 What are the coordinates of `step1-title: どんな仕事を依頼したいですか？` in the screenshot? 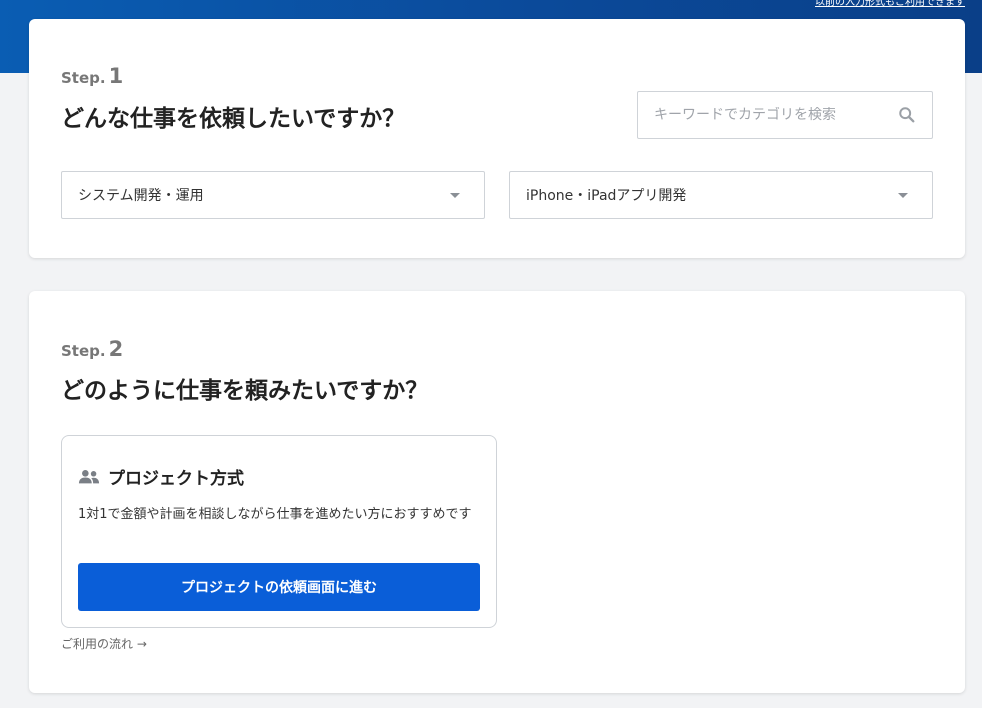 It's located at (233, 119).